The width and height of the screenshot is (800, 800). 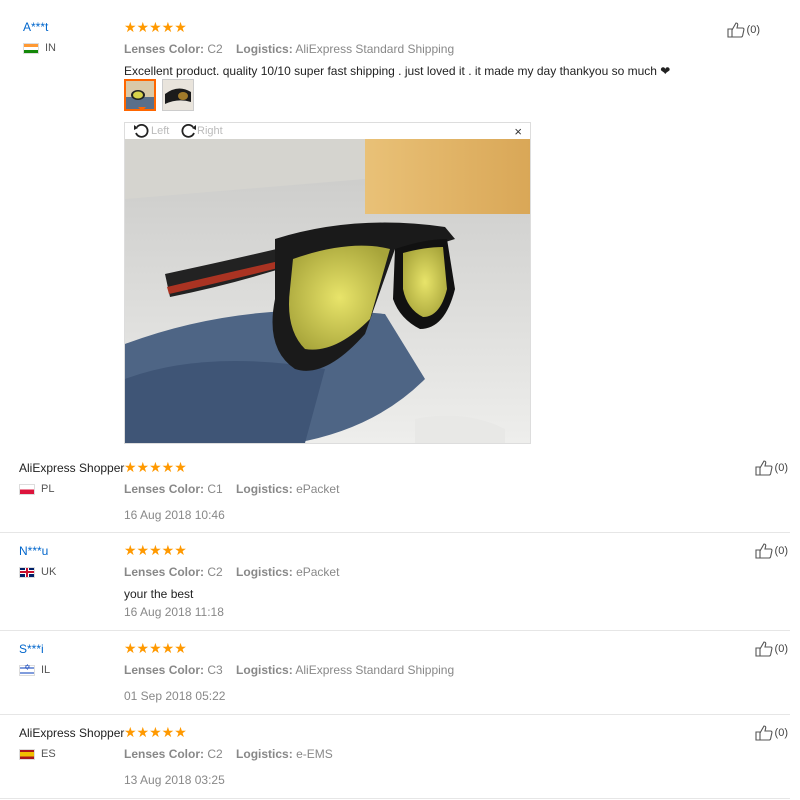 What do you see at coordinates (71, 743) in the screenshot?
I see `reviewer-info: AliExpress Shopper ES` at bounding box center [71, 743].